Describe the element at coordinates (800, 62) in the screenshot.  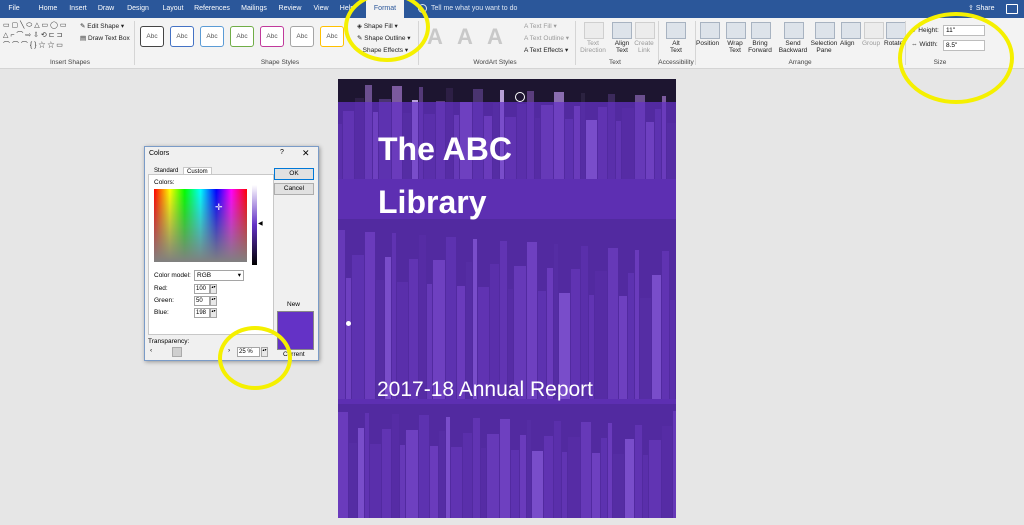
I see `arrange-group-label: Arrange` at that location.